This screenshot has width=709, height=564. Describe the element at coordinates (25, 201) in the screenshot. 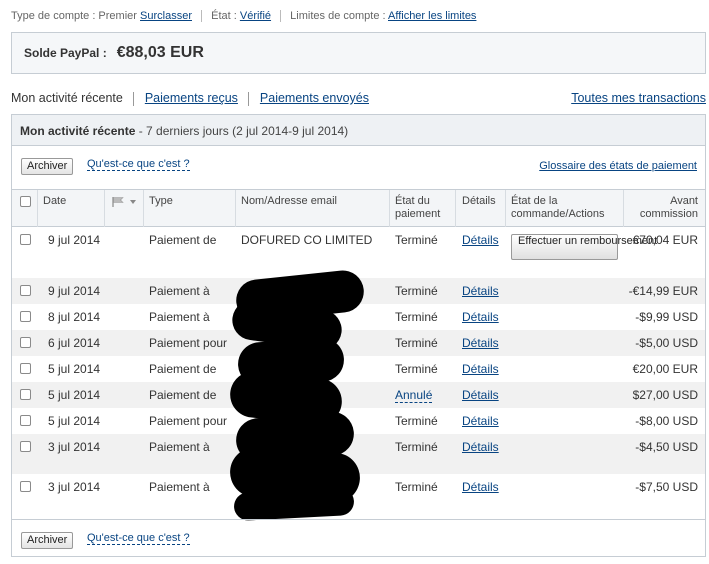

I see `select-all-checkbox` at that location.